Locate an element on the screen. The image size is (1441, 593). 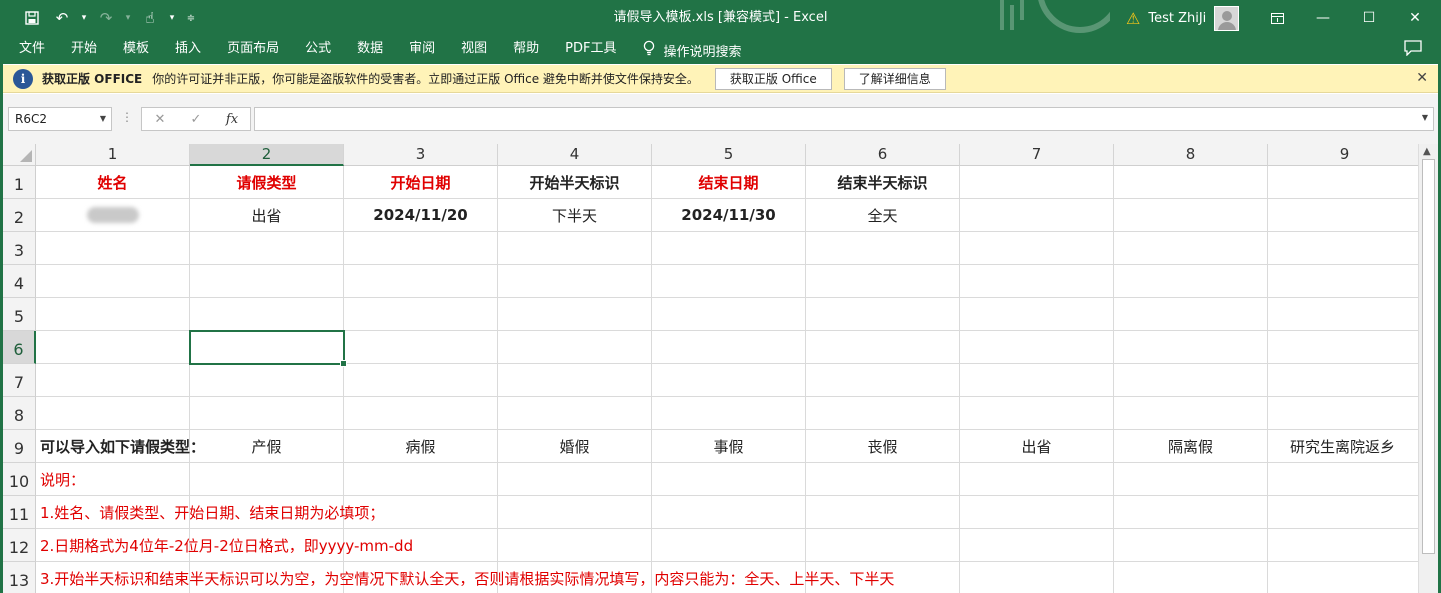
comments-icon is located at coordinates (1413, 50).